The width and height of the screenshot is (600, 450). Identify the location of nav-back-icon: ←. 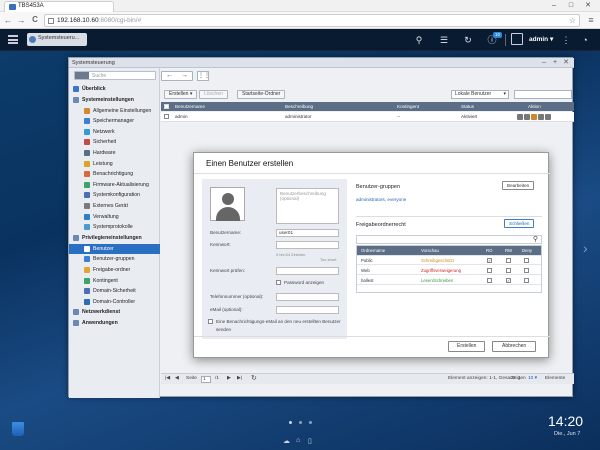
(169, 76).